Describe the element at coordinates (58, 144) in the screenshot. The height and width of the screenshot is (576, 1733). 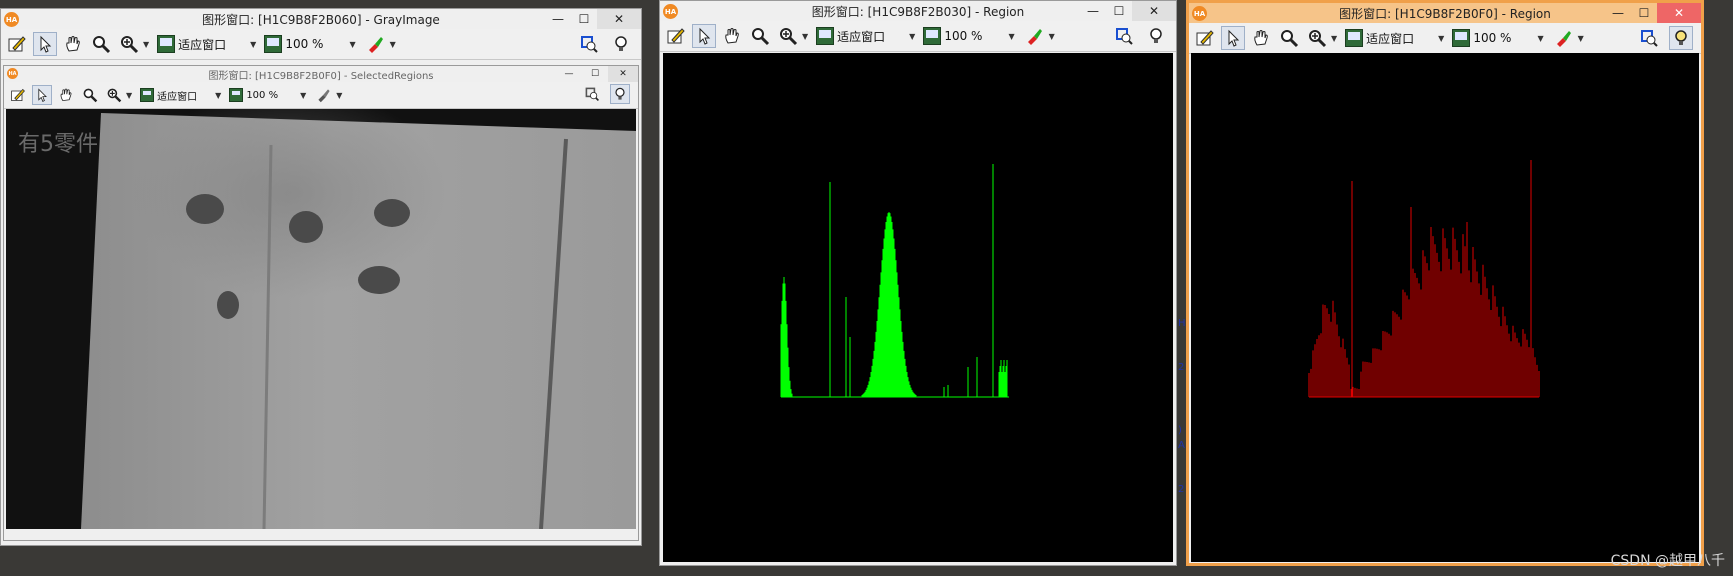
I see `part-count-text: 有5零件` at that location.